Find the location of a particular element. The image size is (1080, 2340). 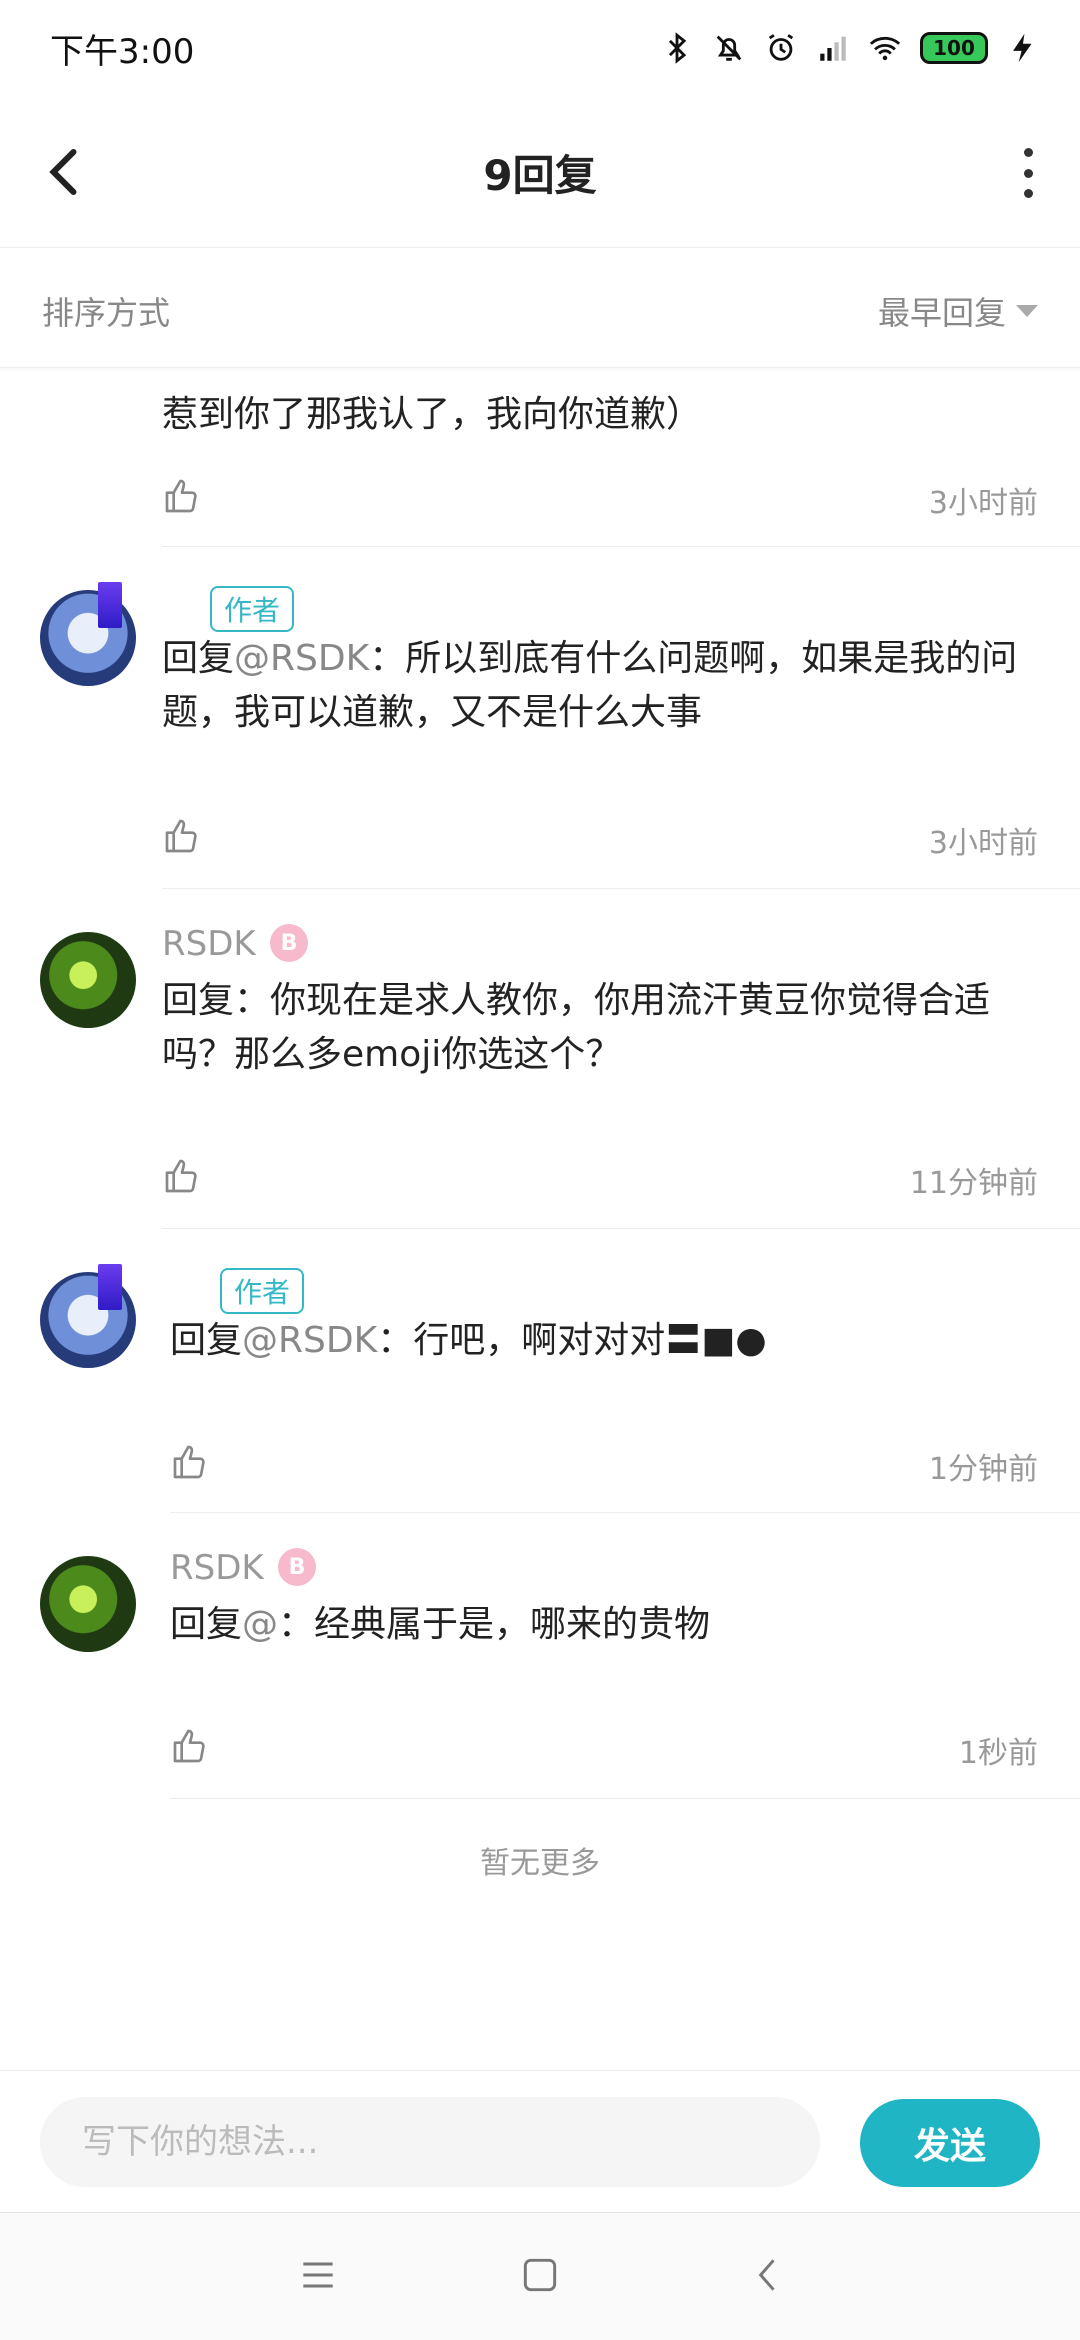

end-of-list-note: 暂无更多 is located at coordinates (540, 1863).